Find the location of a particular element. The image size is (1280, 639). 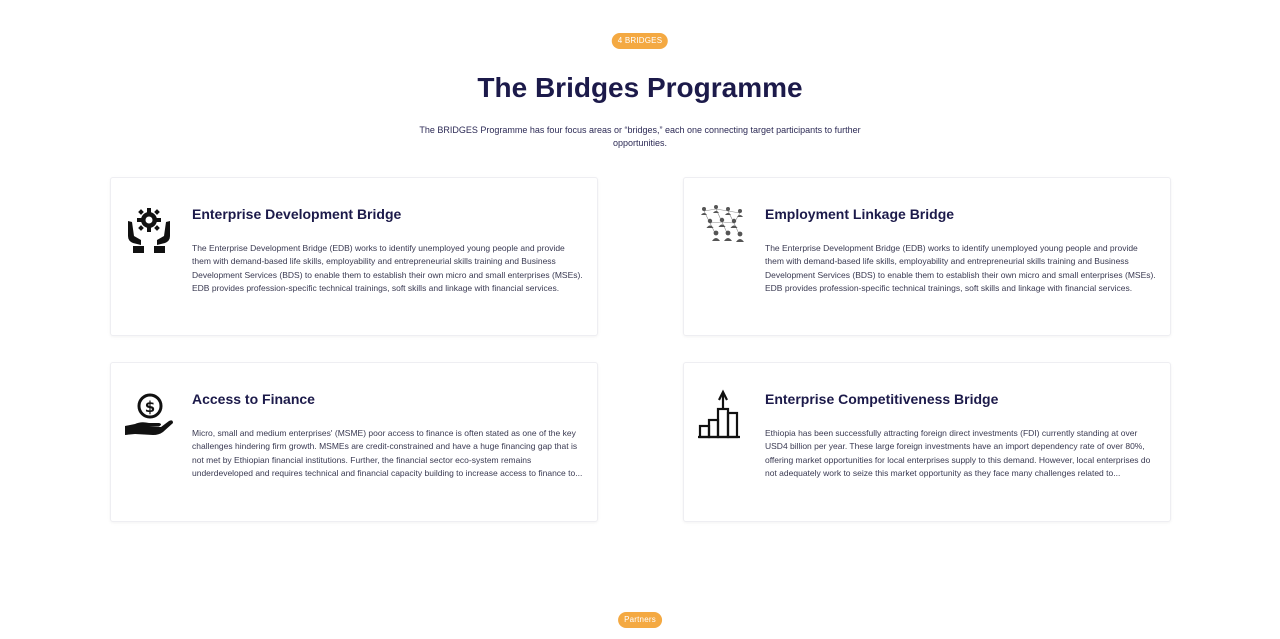

hand-coin-icon: $ is located at coordinates (149, 414).